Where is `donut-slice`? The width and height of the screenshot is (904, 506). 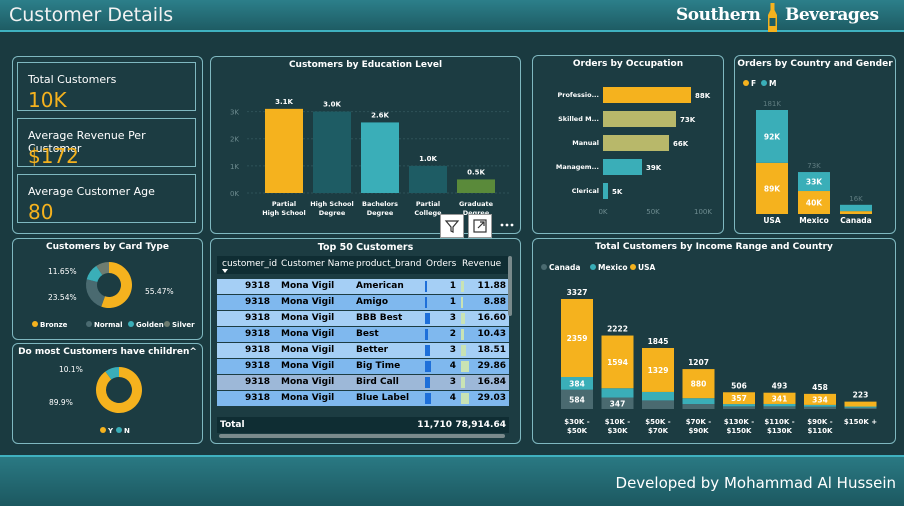 donut-slice is located at coordinates (95, 293).